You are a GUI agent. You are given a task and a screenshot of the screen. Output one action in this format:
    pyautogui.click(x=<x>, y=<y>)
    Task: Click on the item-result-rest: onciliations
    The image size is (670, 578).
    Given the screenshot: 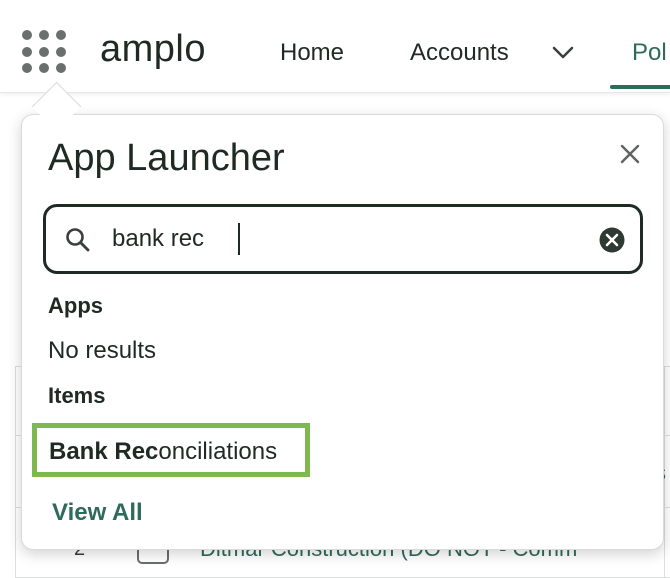 What is the action you would take?
    pyautogui.click(x=218, y=451)
    